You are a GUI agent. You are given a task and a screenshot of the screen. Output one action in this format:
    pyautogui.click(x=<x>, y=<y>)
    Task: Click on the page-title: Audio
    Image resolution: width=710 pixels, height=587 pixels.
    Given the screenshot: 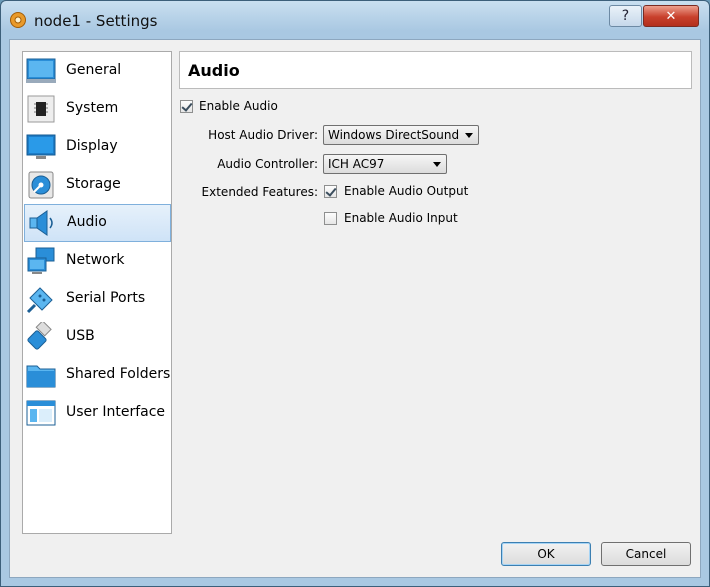 What is the action you would take?
    pyautogui.click(x=214, y=70)
    